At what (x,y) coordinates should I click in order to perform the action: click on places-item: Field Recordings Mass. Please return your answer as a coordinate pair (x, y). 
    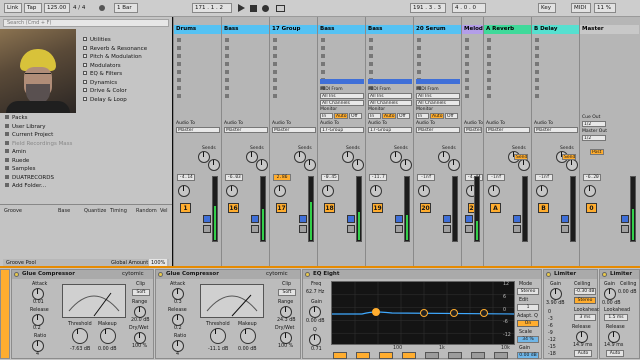
    Looking at the image, I should click on (38, 144).